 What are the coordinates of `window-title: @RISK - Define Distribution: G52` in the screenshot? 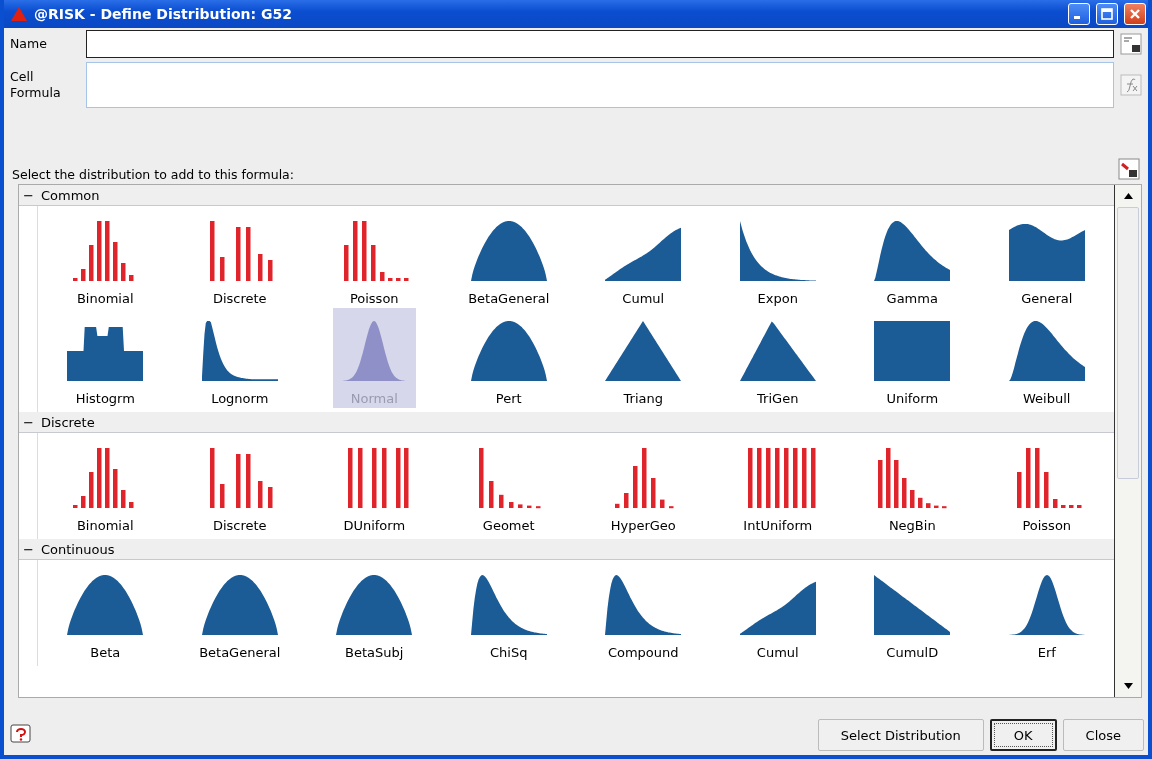 It's located at (163, 14).